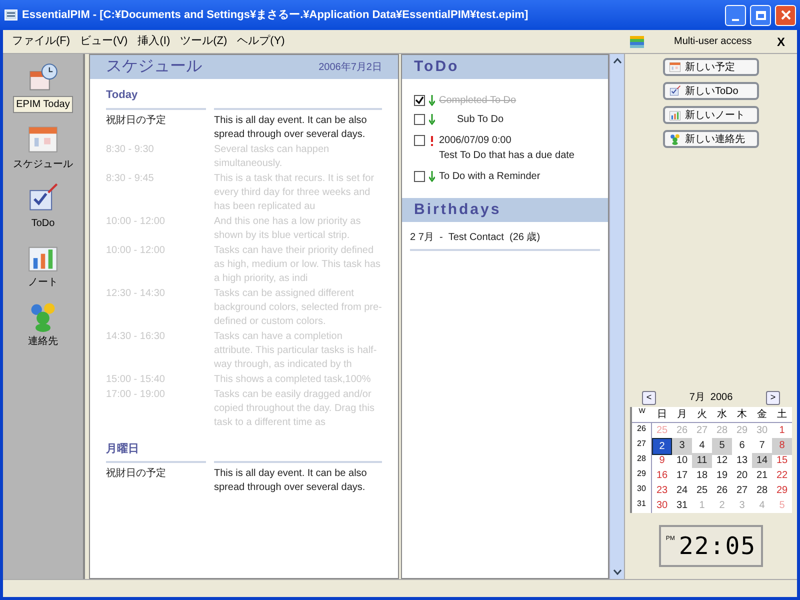 The height and width of the screenshot is (600, 800). What do you see at coordinates (711, 91) in the screenshot?
I see `new-item-button: 新しいToDo` at bounding box center [711, 91].